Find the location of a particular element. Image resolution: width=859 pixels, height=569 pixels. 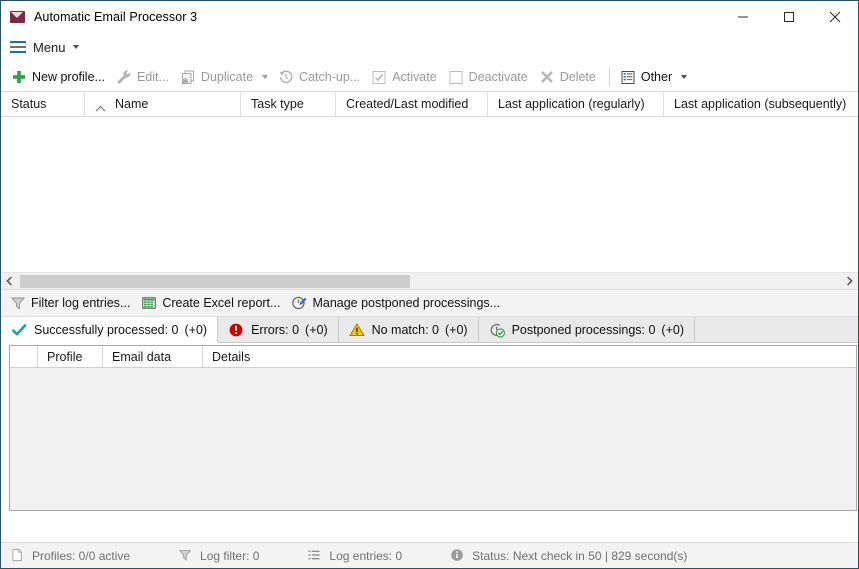

column-header-last-application-subsequently: Last application (subsequently) is located at coordinates (761, 104).